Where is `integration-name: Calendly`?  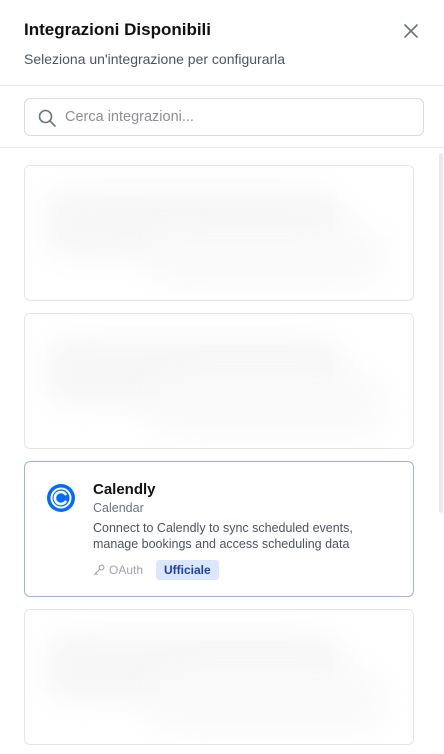 integration-name: Calendly is located at coordinates (124, 489).